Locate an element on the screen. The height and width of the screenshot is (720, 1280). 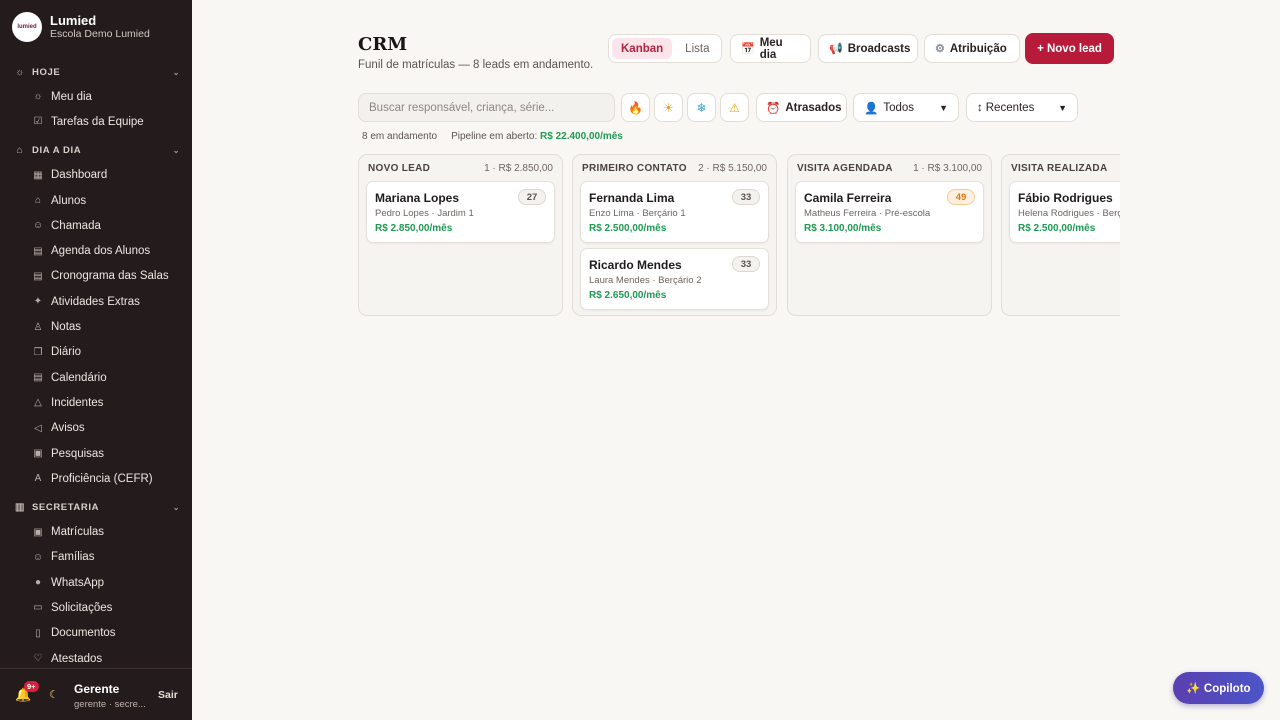
pipeline-summary: Pipeline em aberto: R$ 22.400,00/mês is located at coordinates (537, 136).